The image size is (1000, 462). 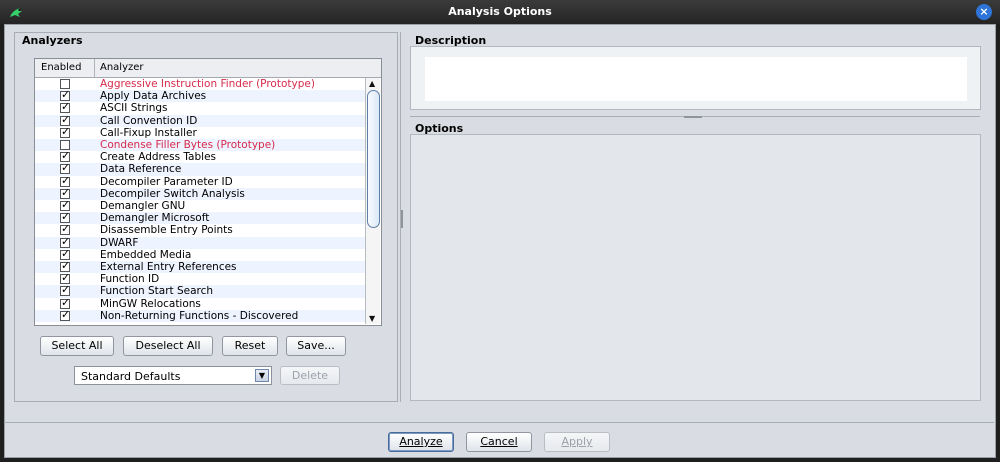 What do you see at coordinates (200, 108) in the screenshot?
I see `table-row: ASCII Strings` at bounding box center [200, 108].